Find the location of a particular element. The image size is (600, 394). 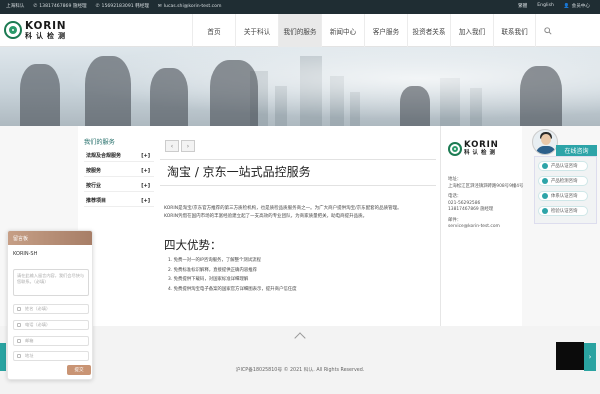

site-logo: KORIN 科认检测 is located at coordinates (36, 30).